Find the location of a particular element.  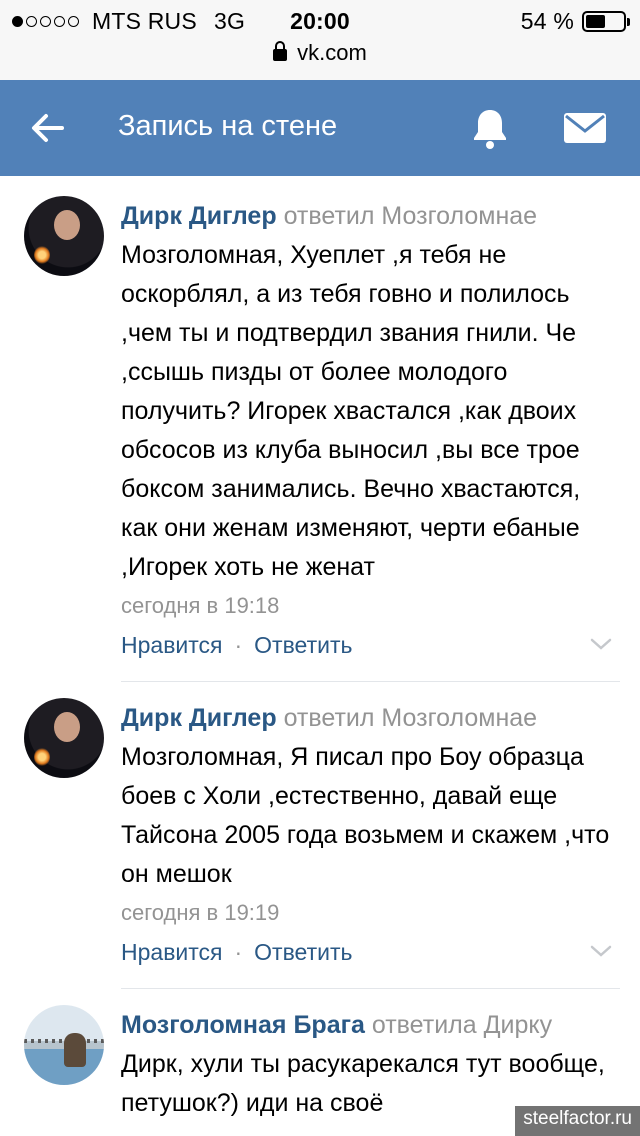

watermark: steelfactor.ru is located at coordinates (577, 1121).